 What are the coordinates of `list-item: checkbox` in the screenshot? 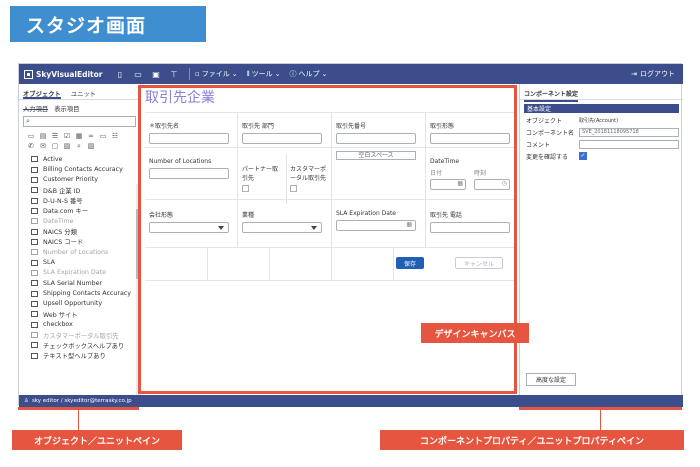 It's located at (85, 325).